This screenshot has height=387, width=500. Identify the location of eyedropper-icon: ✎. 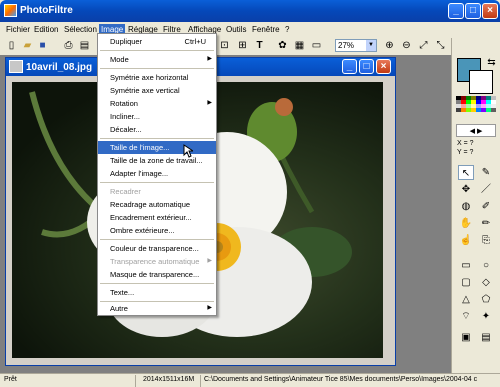
(486, 172).